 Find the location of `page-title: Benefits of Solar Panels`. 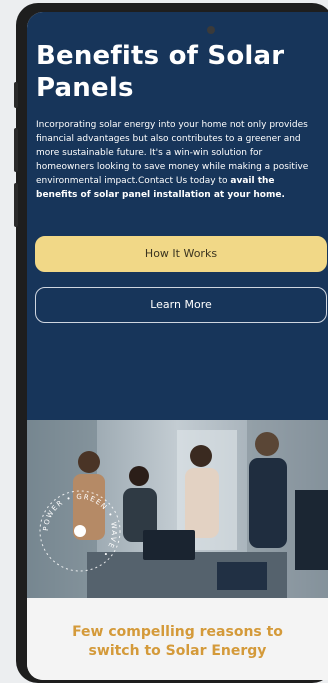

page-title: Benefits of Solar Panels is located at coordinates (160, 72).